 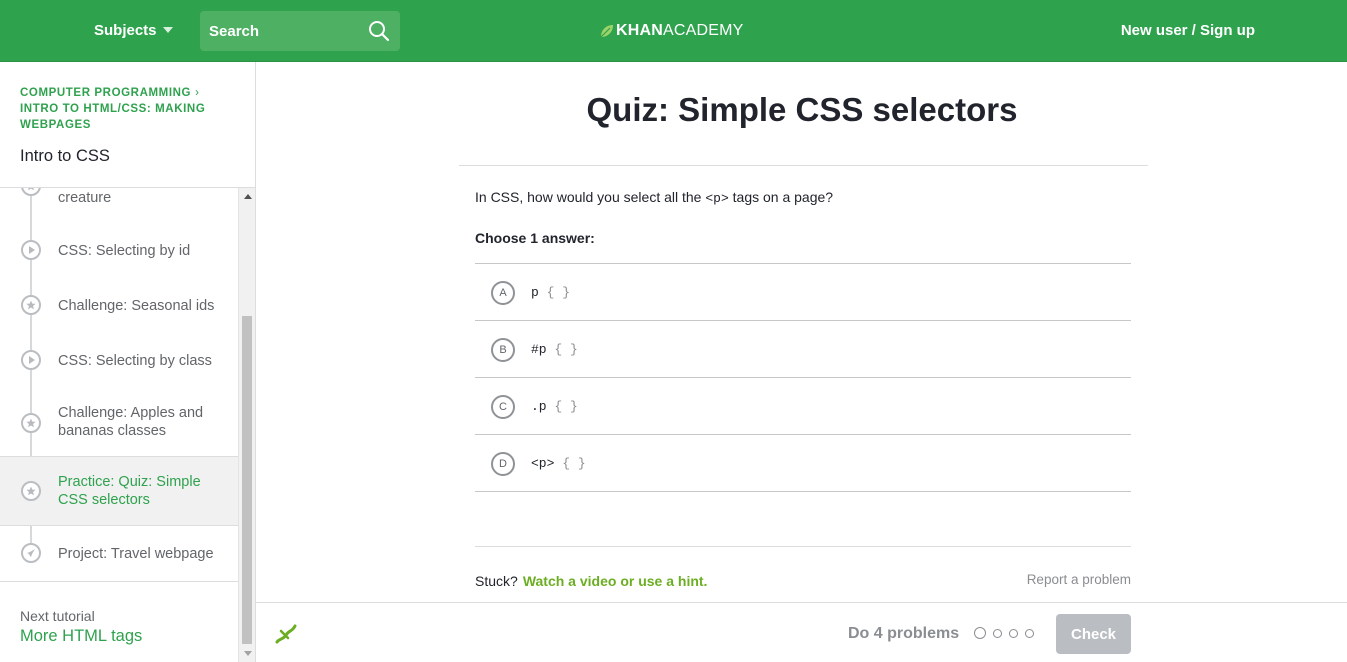 What do you see at coordinates (590, 197) in the screenshot?
I see `question-text-start: In CSS, how would you select all the` at bounding box center [590, 197].